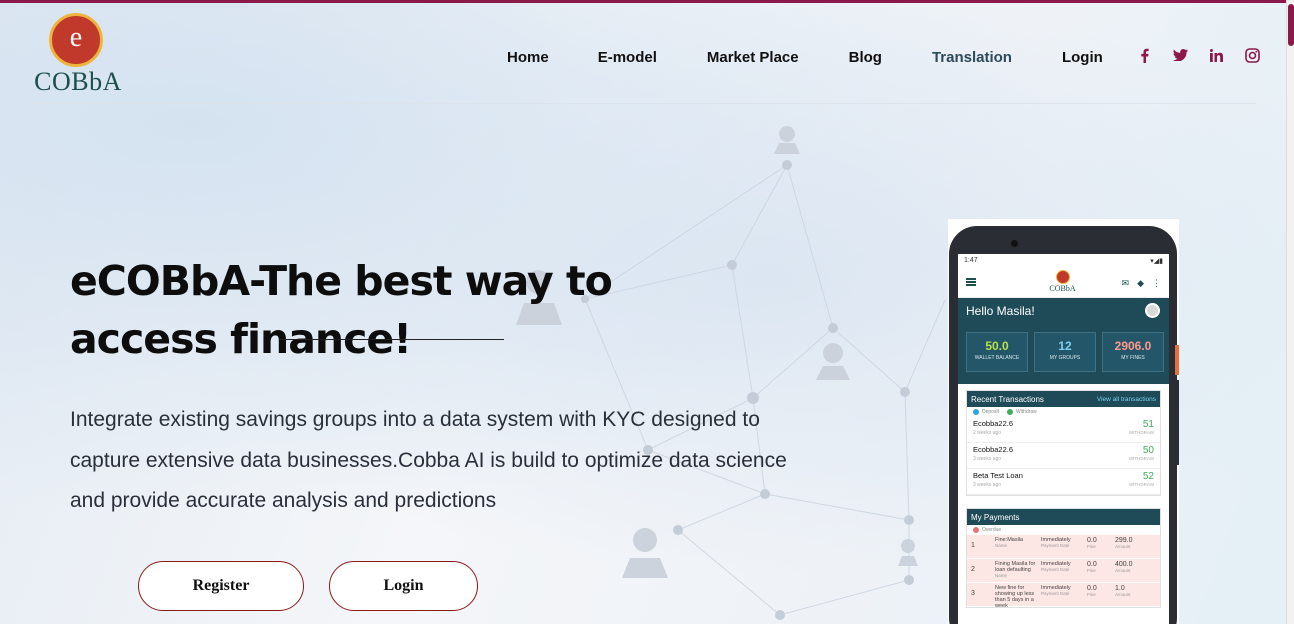  I want to click on stat-value: 50.0, so click(997, 346).